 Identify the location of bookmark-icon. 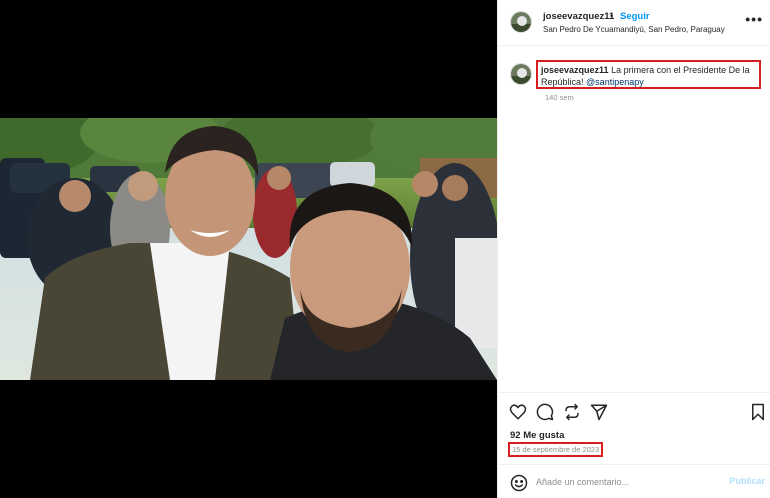
(758, 412).